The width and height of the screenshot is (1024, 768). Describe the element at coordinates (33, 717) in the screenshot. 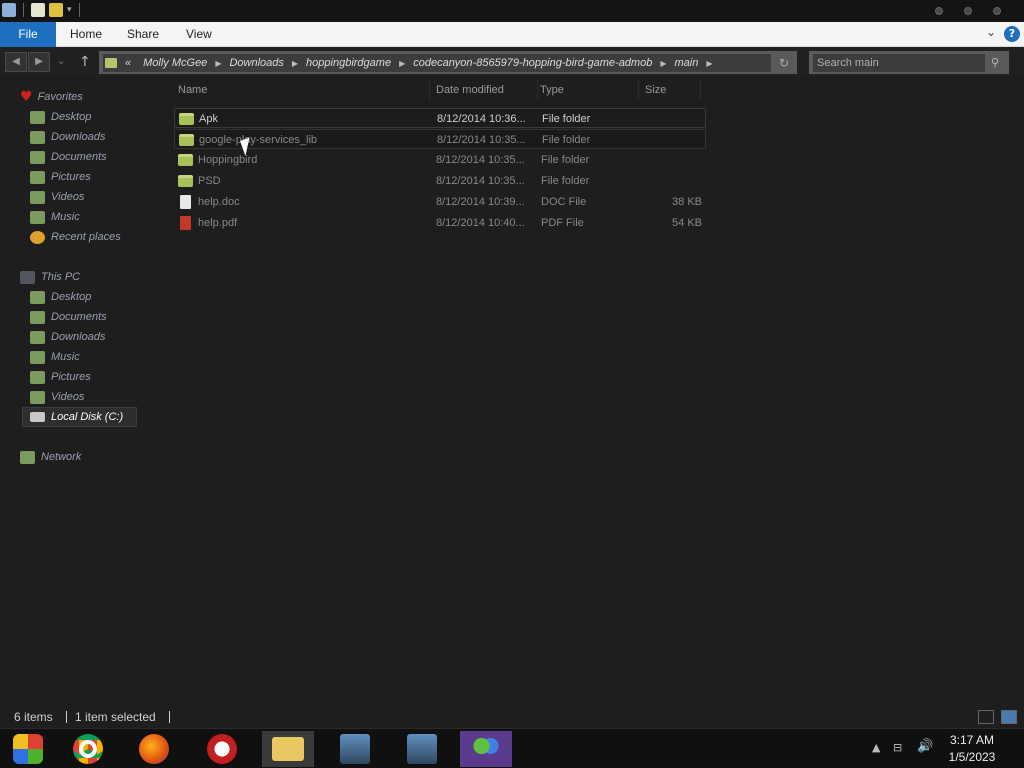

I see `item-count: 6 items` at that location.